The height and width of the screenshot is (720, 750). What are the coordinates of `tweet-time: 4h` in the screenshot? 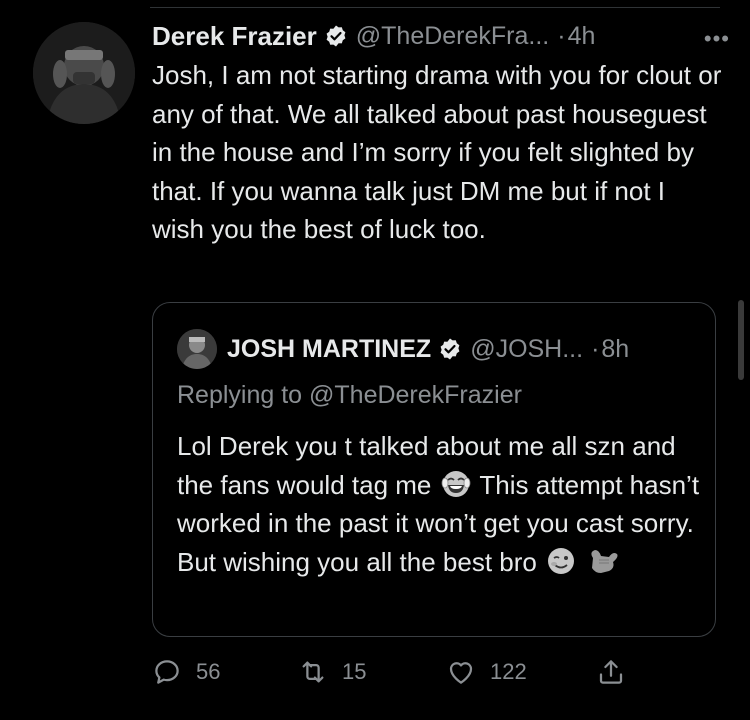 It's located at (582, 36).